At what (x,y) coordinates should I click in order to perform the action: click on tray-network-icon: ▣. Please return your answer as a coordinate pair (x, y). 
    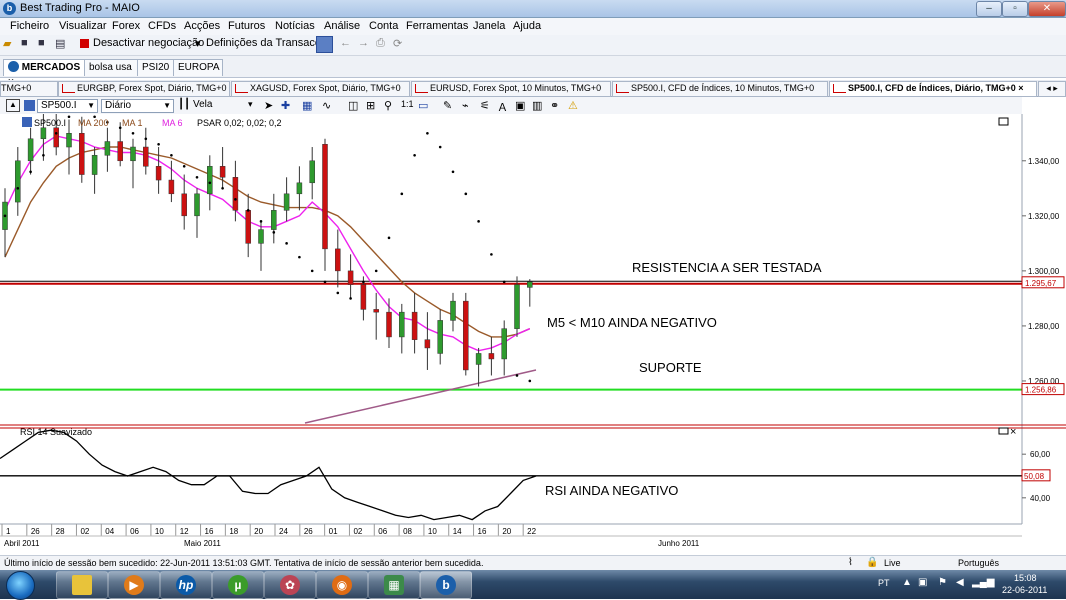
    Looking at the image, I should click on (922, 582).